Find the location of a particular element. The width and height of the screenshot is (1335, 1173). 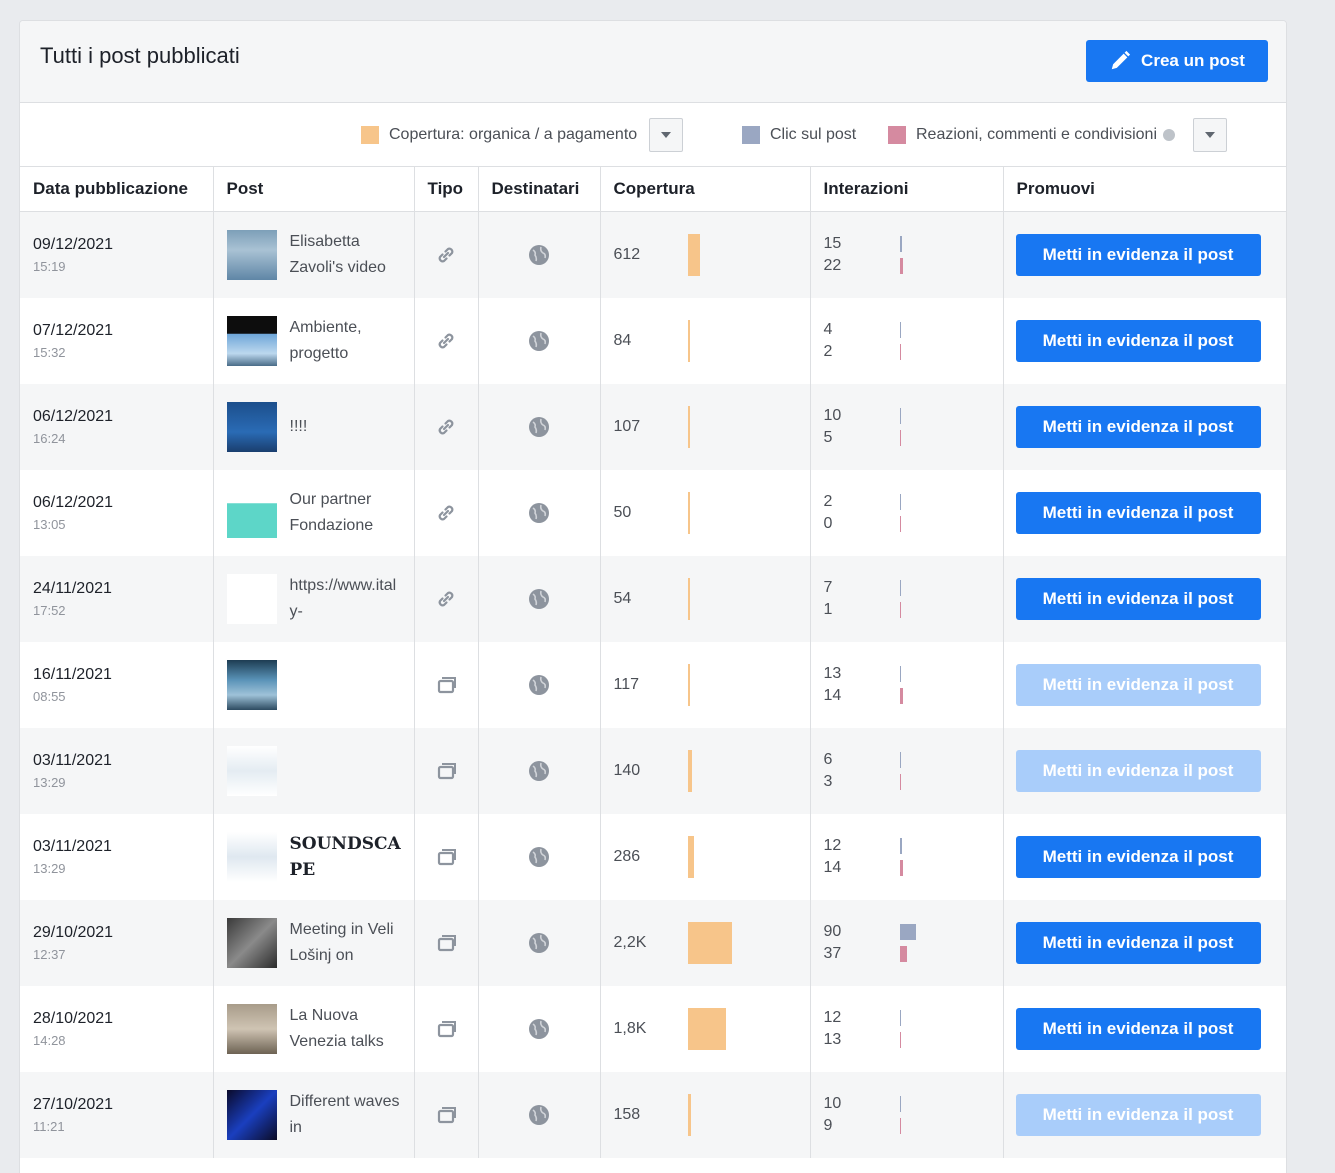

interactions-cell: 90 37 is located at coordinates (907, 942).